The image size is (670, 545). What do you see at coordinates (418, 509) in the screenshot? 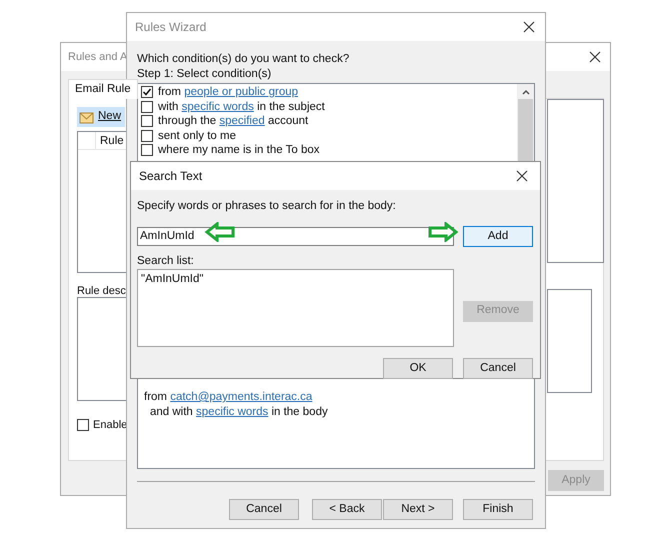
I see `wizard-button: Next >` at bounding box center [418, 509].